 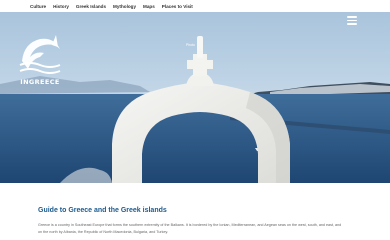 What do you see at coordinates (40, 82) in the screenshot?
I see `logo-text: INGREECE` at bounding box center [40, 82].